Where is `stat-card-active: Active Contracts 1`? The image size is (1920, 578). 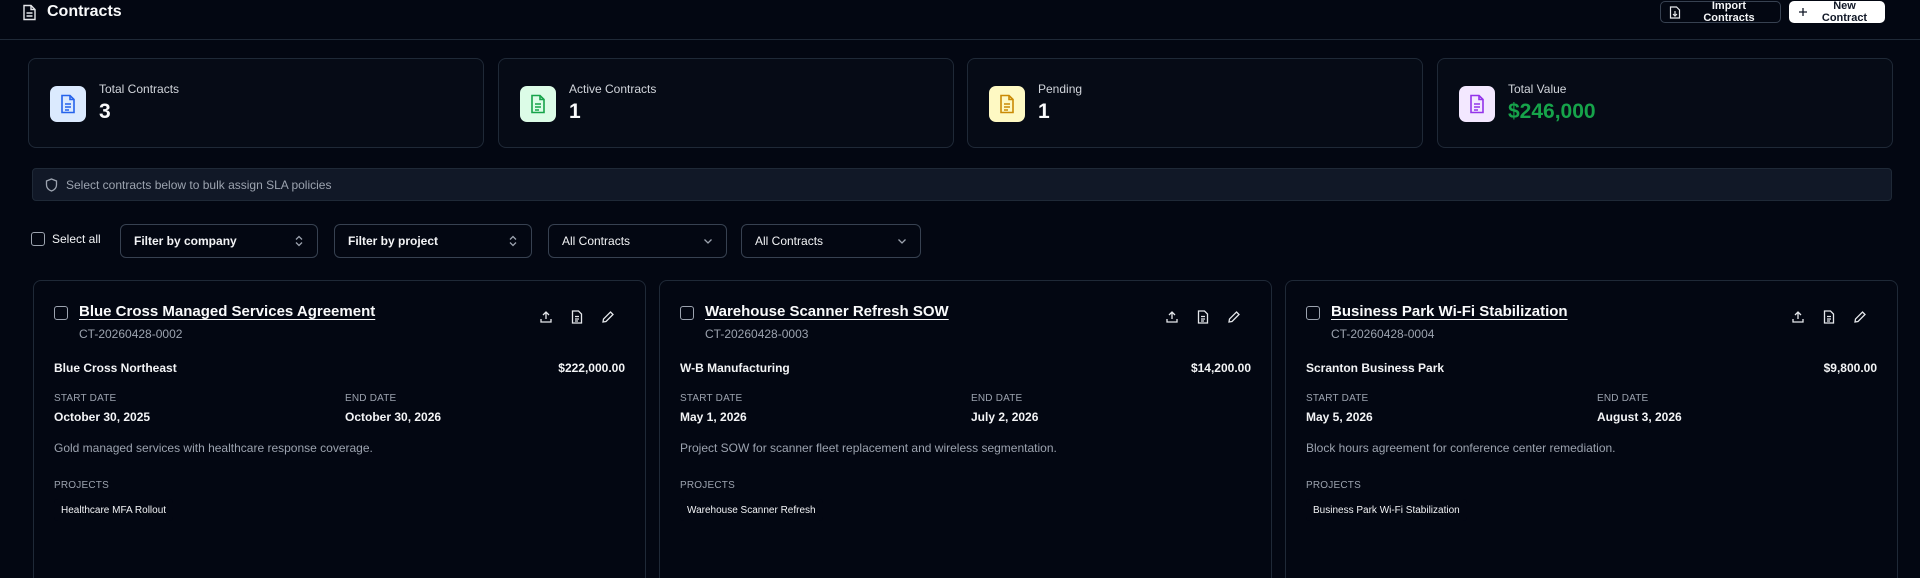
stat-card-active: Active Contracts 1 is located at coordinates (726, 103).